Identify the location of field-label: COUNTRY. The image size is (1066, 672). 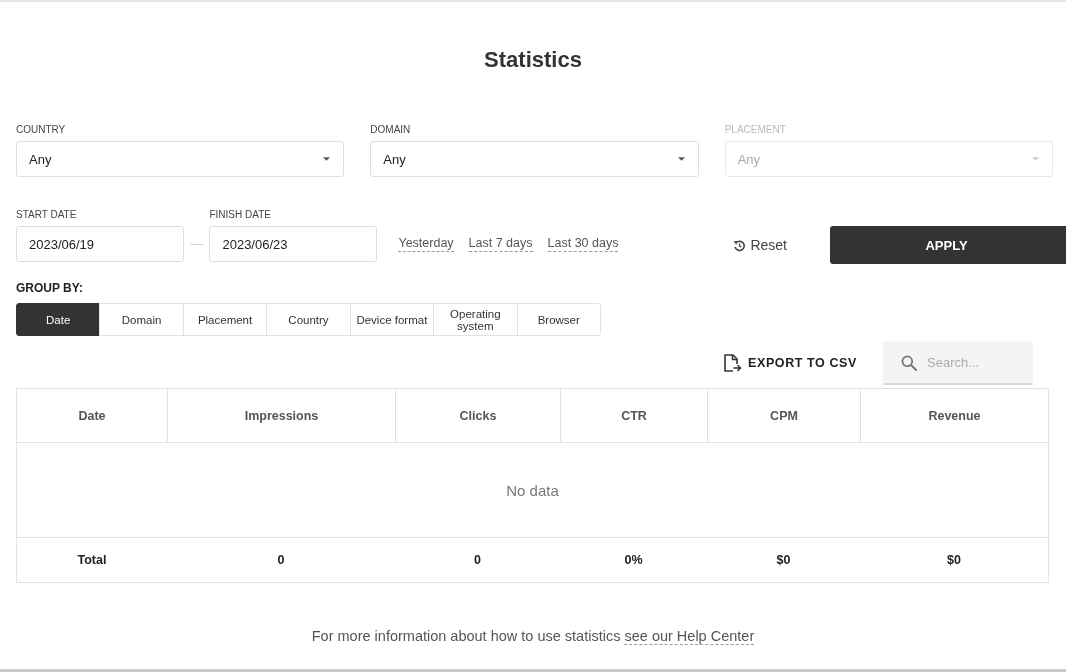
(41, 130).